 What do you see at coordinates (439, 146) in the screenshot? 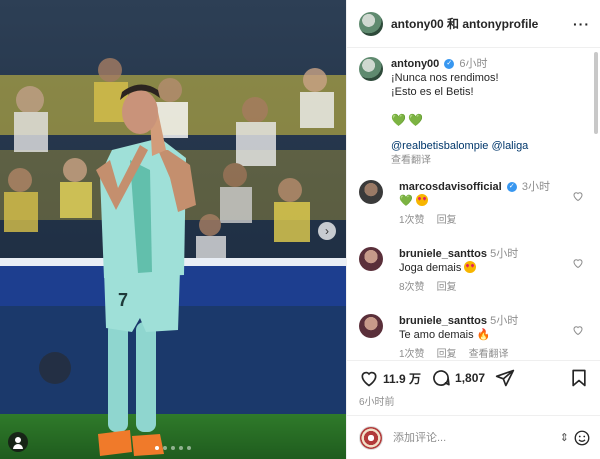
I see `tag-link: @realbetisbalompie` at bounding box center [439, 146].